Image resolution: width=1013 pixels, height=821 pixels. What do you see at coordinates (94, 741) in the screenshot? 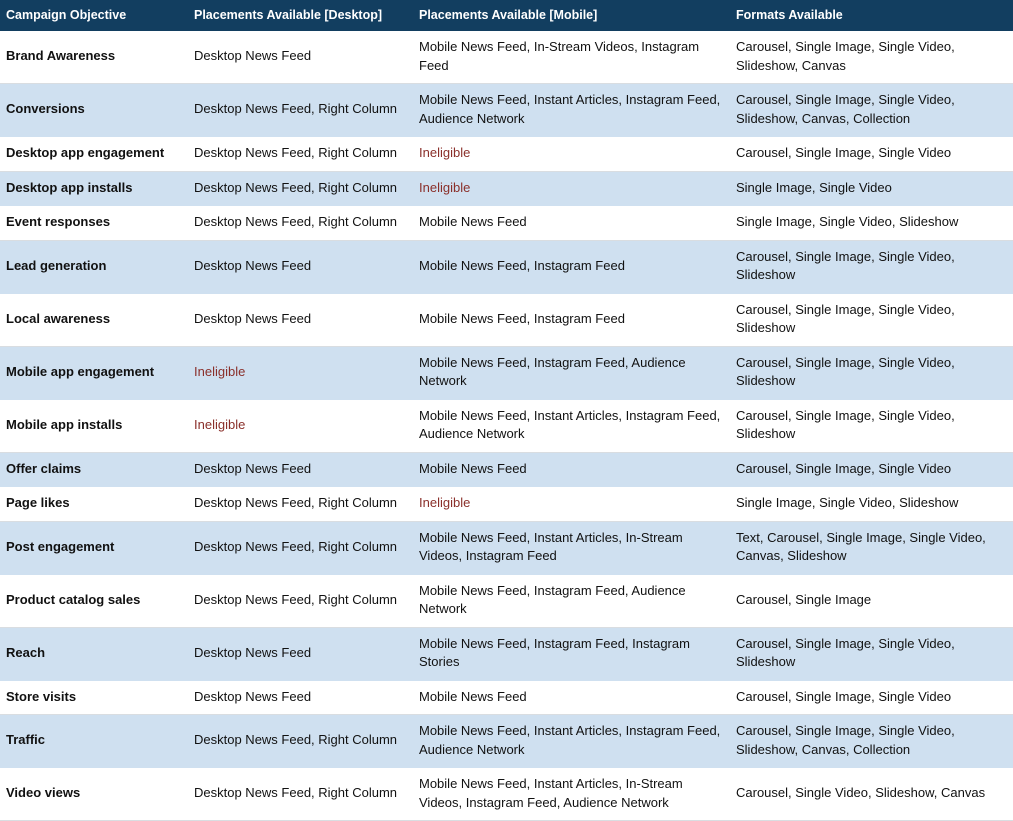
I see `cell-campaign-objective: Traffic` at bounding box center [94, 741].